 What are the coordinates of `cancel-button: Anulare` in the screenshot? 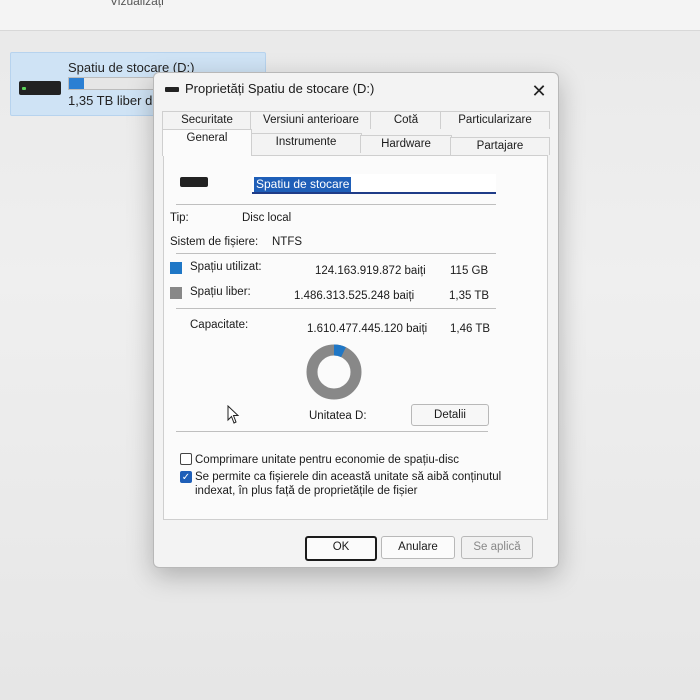 It's located at (418, 547).